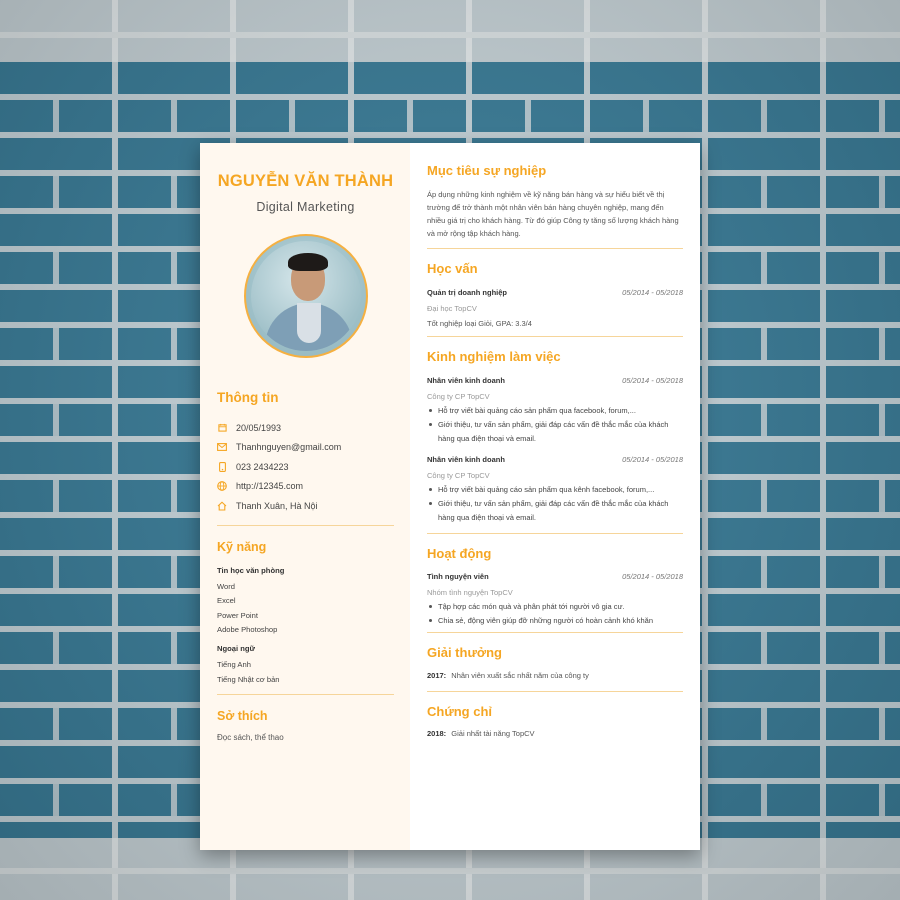 This screenshot has width=900, height=900. What do you see at coordinates (236, 648) in the screenshot?
I see `skill-group-title: Ngoại ngữ` at bounding box center [236, 648].